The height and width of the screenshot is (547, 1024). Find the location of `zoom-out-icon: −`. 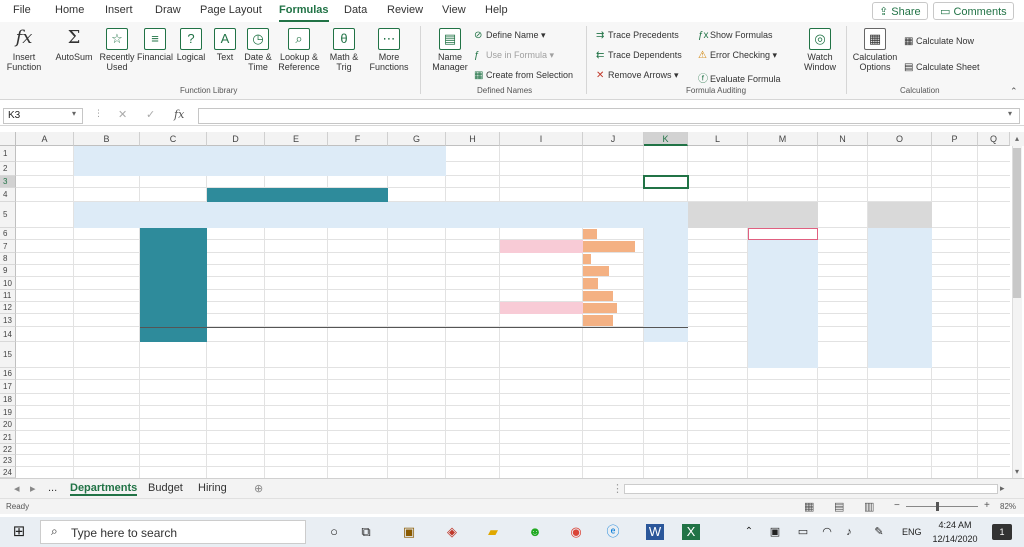

zoom-out-icon: − is located at coordinates (897, 505).